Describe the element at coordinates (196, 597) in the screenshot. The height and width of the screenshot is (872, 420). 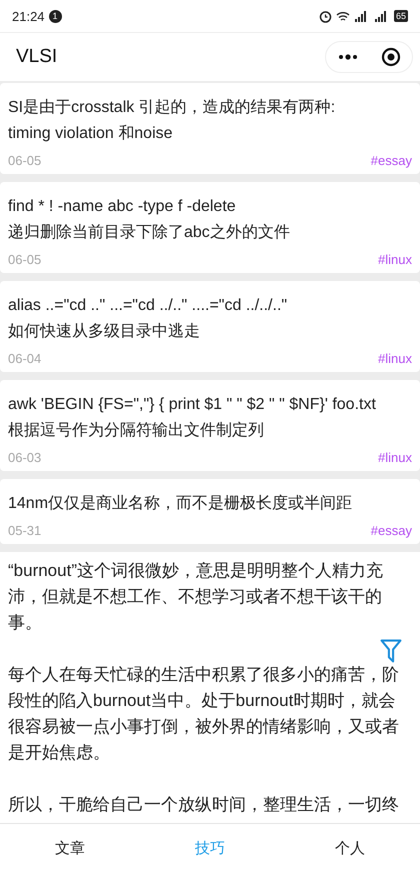
I see `essay-paragraph: “burnout”这个词很微妙，意思是明明整个人精力充沛，但就是不想工作、不想学习或者不想干该干的事。` at that location.